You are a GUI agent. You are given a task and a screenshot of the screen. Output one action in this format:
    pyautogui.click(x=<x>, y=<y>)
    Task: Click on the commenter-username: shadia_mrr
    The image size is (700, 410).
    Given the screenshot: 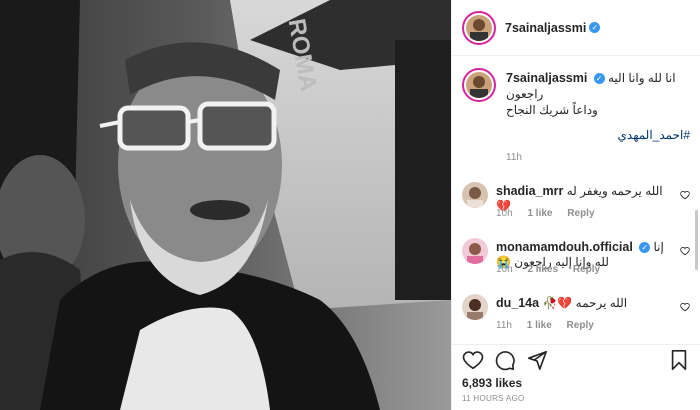 What is the action you would take?
    pyautogui.click(x=529, y=191)
    